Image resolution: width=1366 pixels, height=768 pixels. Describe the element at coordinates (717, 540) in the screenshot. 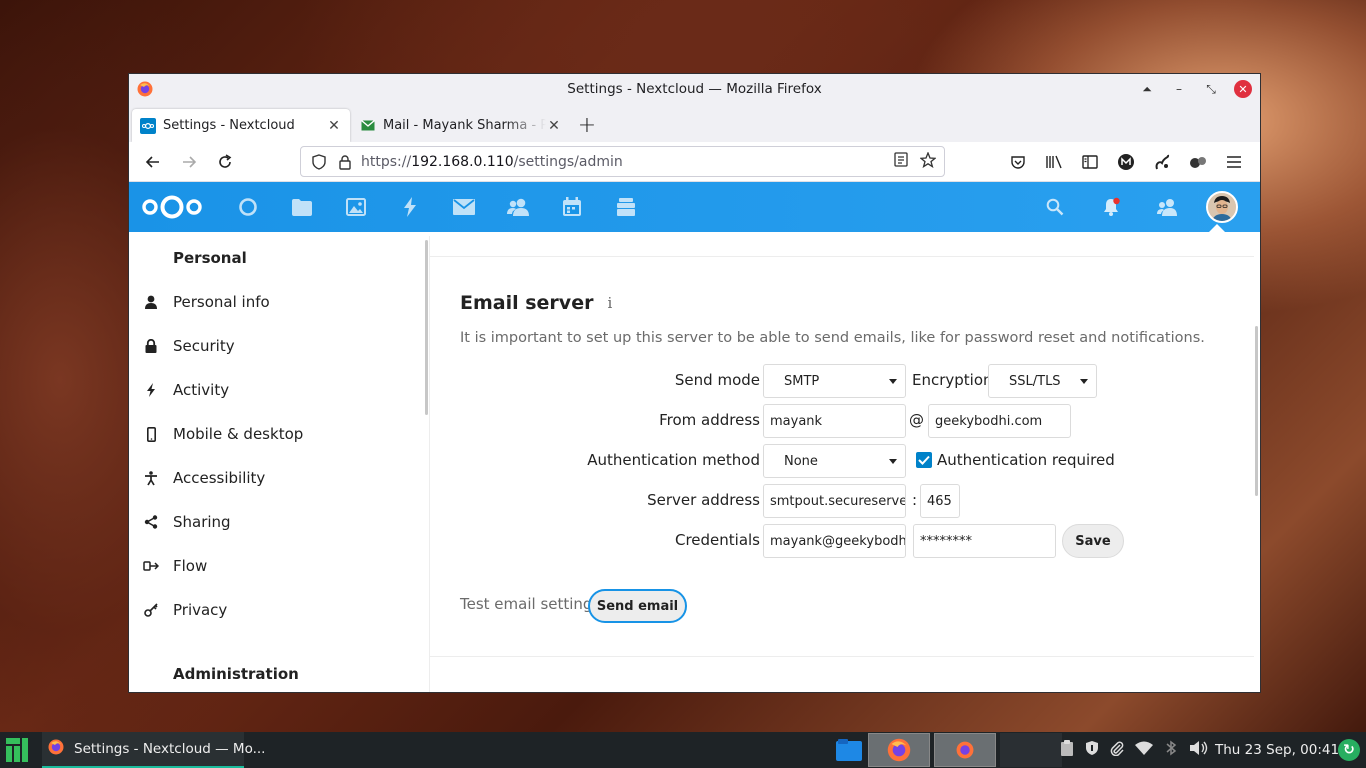

I see `credentials-label: Credentials` at that location.